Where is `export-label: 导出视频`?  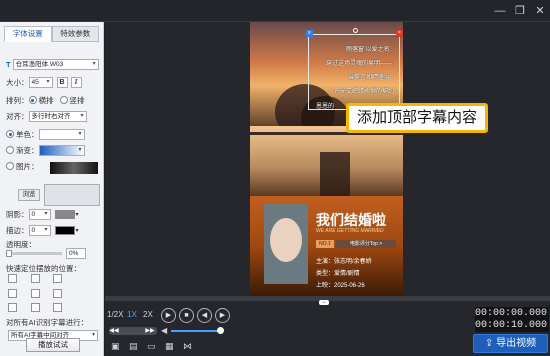
export-label: 导出视频 is located at coordinates (516, 343).